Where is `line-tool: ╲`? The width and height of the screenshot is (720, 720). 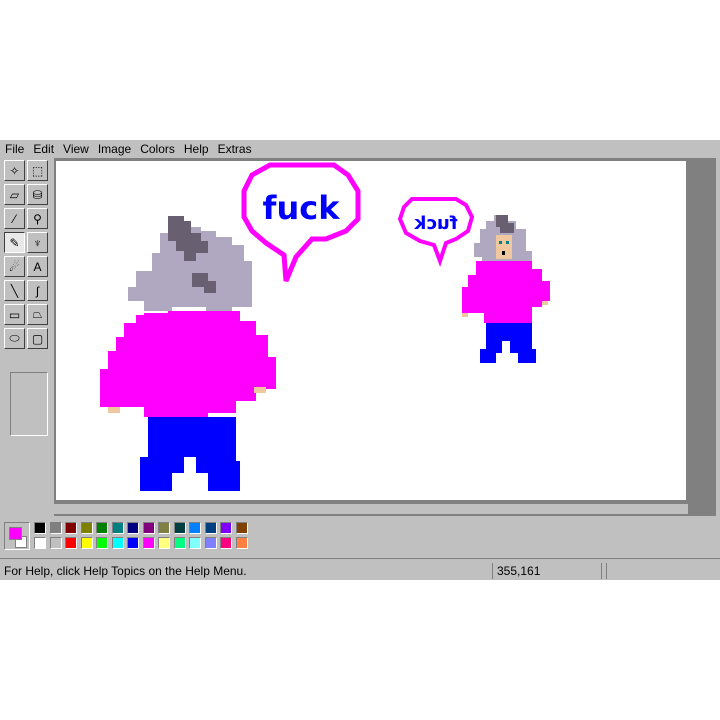
line-tool: ╲ is located at coordinates (14, 290).